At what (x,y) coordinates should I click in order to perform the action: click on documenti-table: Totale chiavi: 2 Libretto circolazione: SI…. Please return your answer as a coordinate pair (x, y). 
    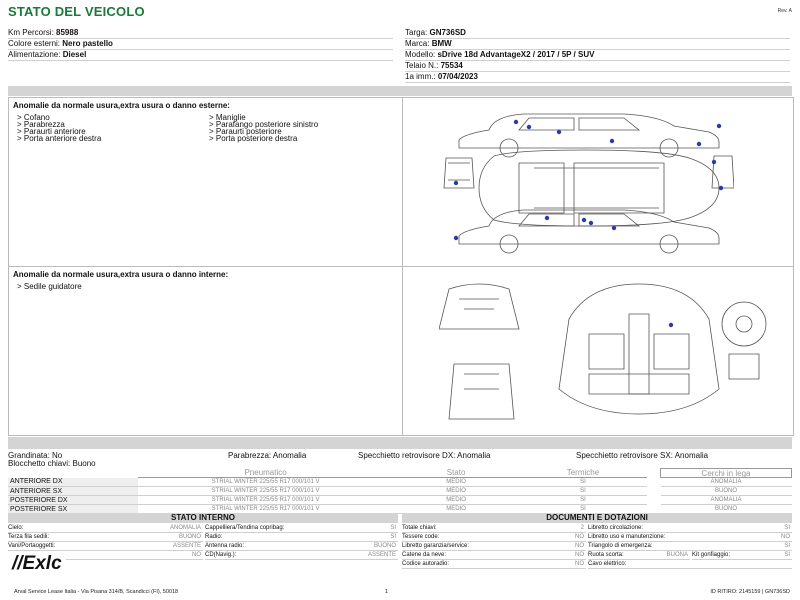
    Looking at the image, I should click on (597, 546).